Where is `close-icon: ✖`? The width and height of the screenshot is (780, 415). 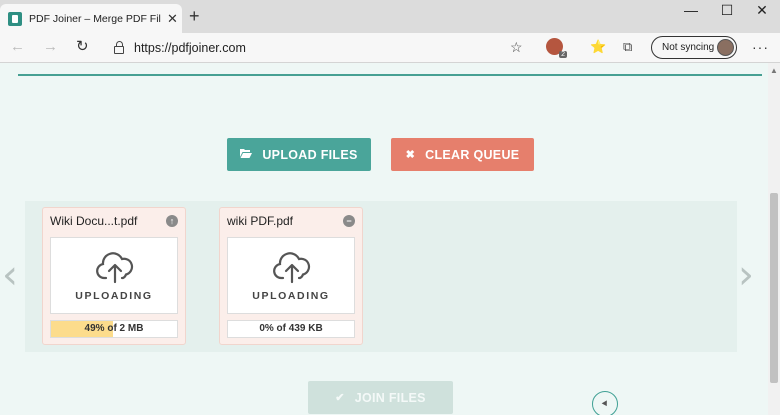
close-icon: ✖ is located at coordinates (410, 155).